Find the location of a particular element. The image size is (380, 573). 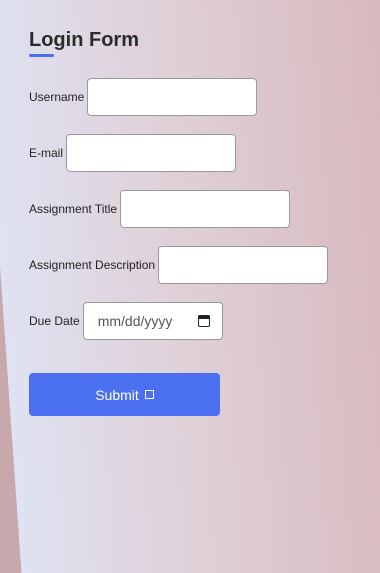

form-title: Login Form is located at coordinates (84, 42).